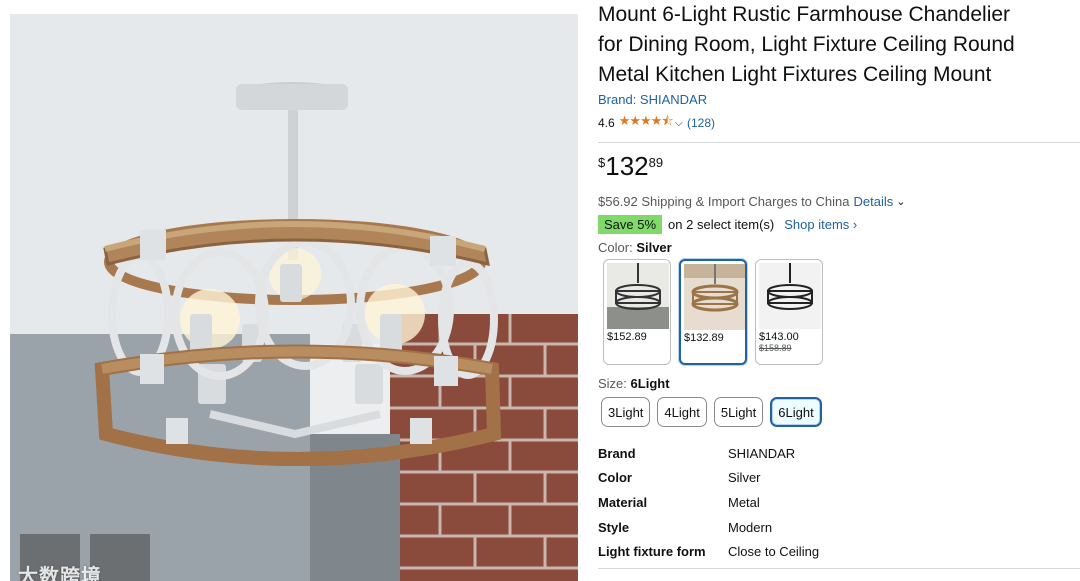  I want to click on color-label-text: Color:, so click(615, 247).